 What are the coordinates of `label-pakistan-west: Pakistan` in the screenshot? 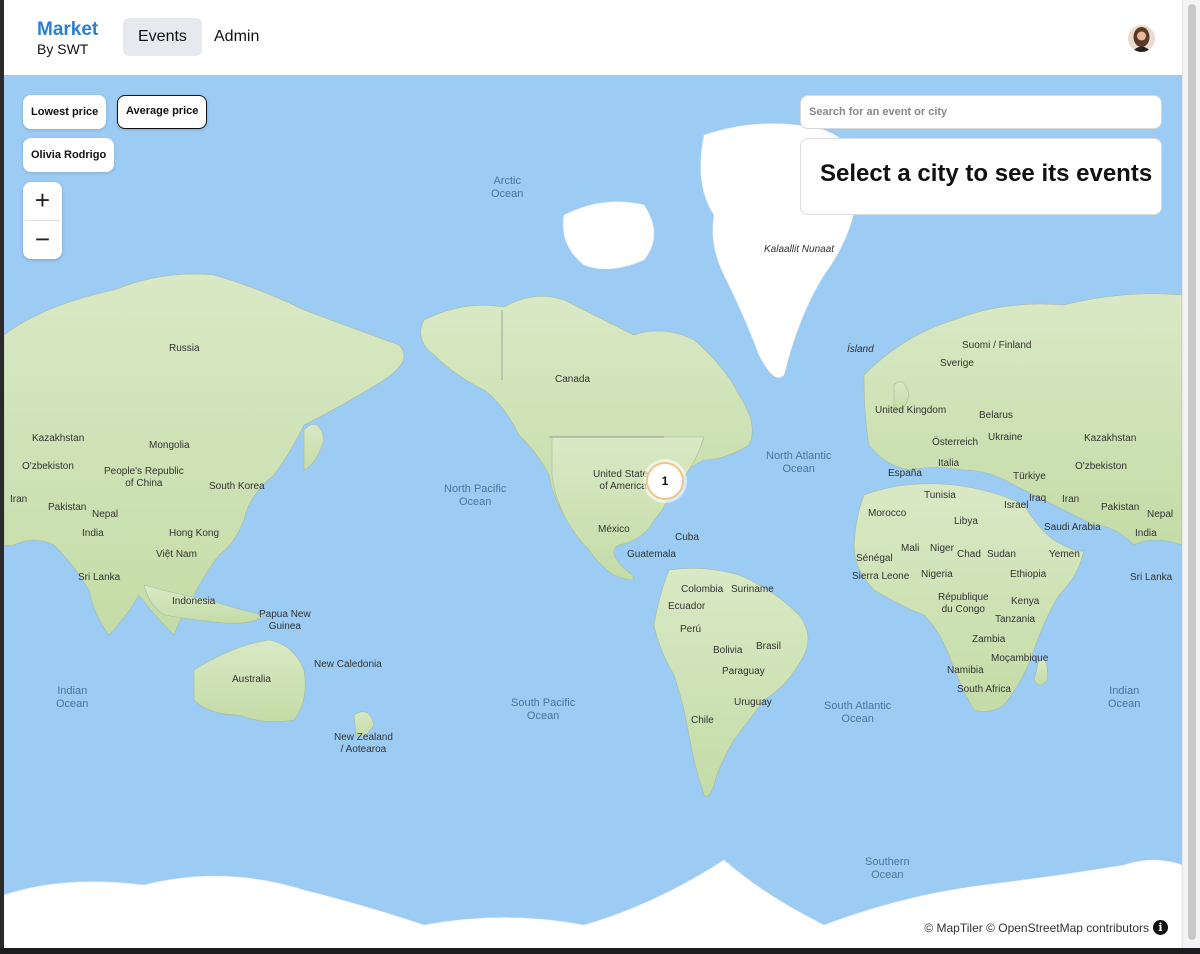 It's located at (67, 507).